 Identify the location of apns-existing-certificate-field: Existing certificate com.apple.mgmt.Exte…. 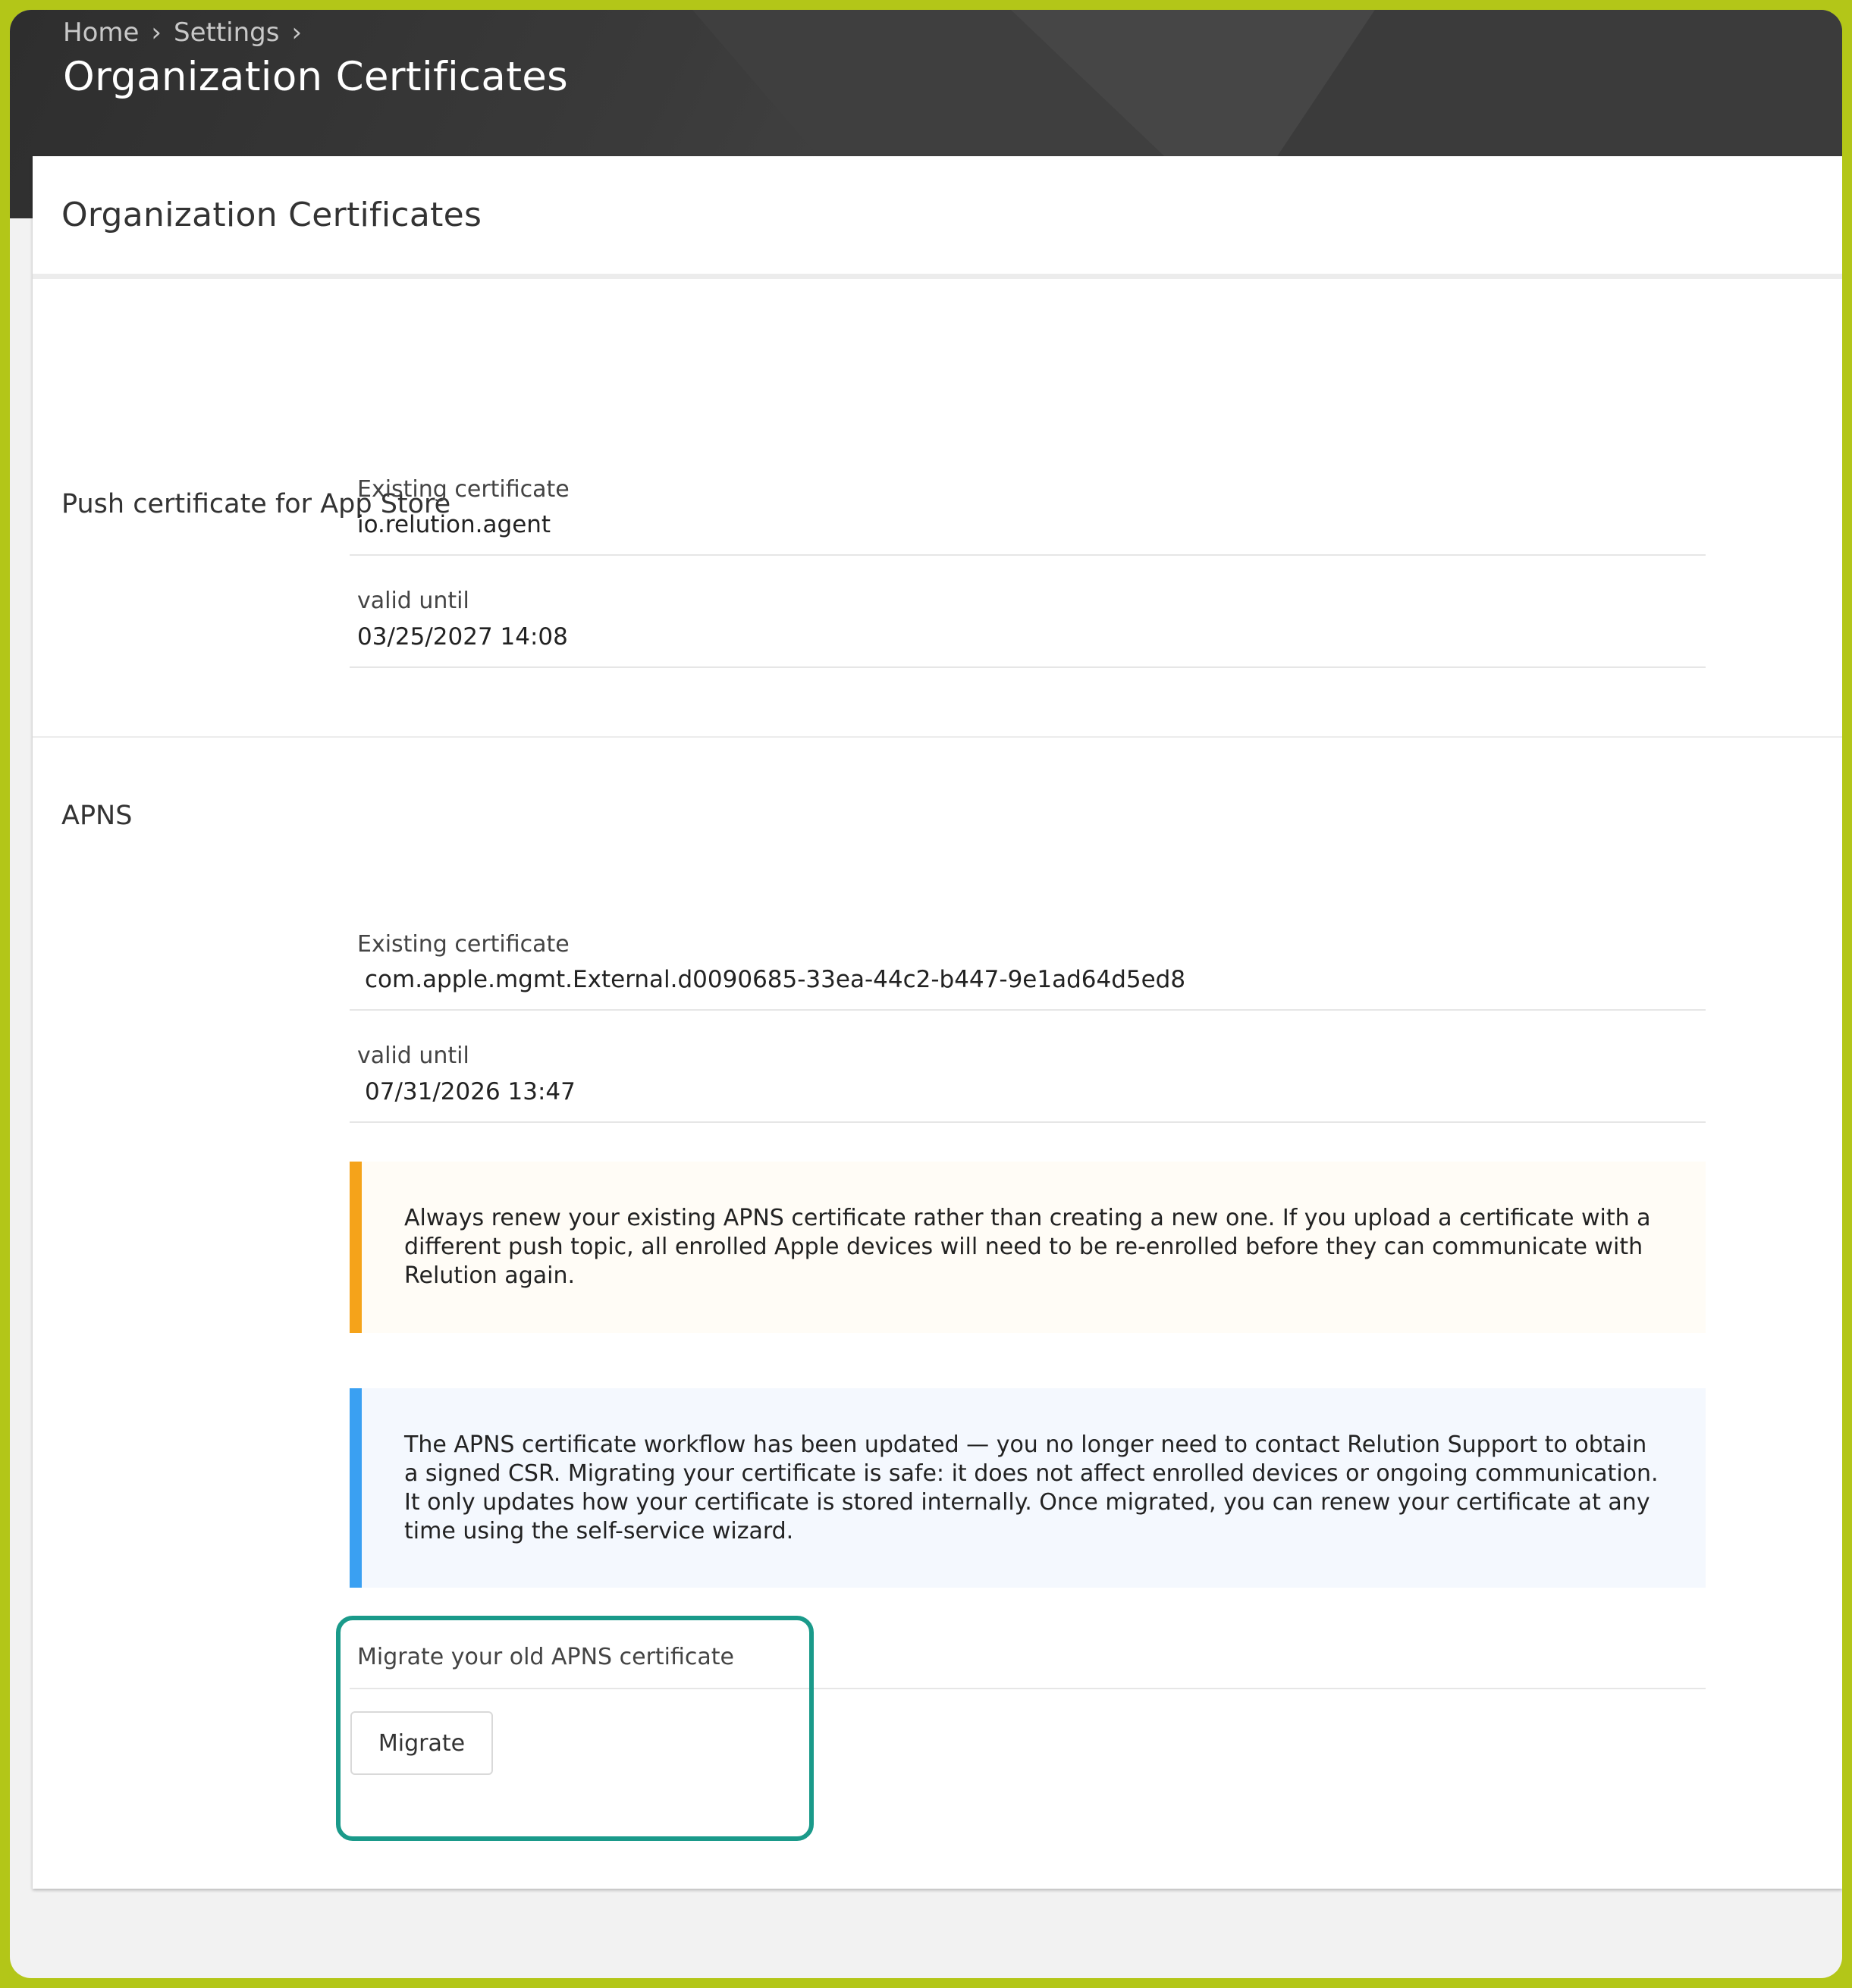
(1028, 963).